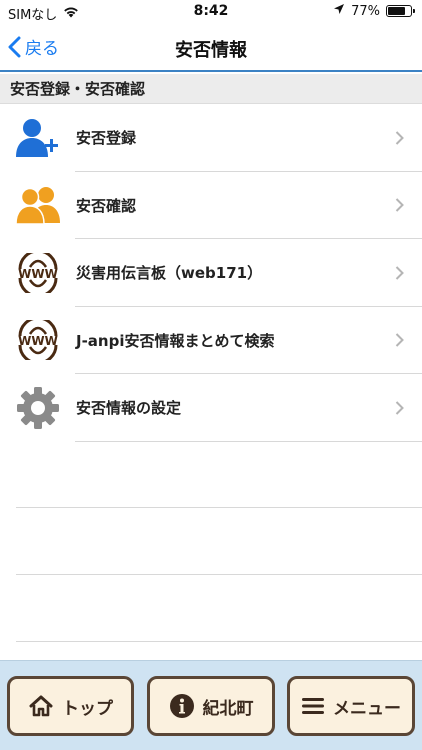 The height and width of the screenshot is (750, 422). Describe the element at coordinates (396, 11) in the screenshot. I see `battery-level` at that location.